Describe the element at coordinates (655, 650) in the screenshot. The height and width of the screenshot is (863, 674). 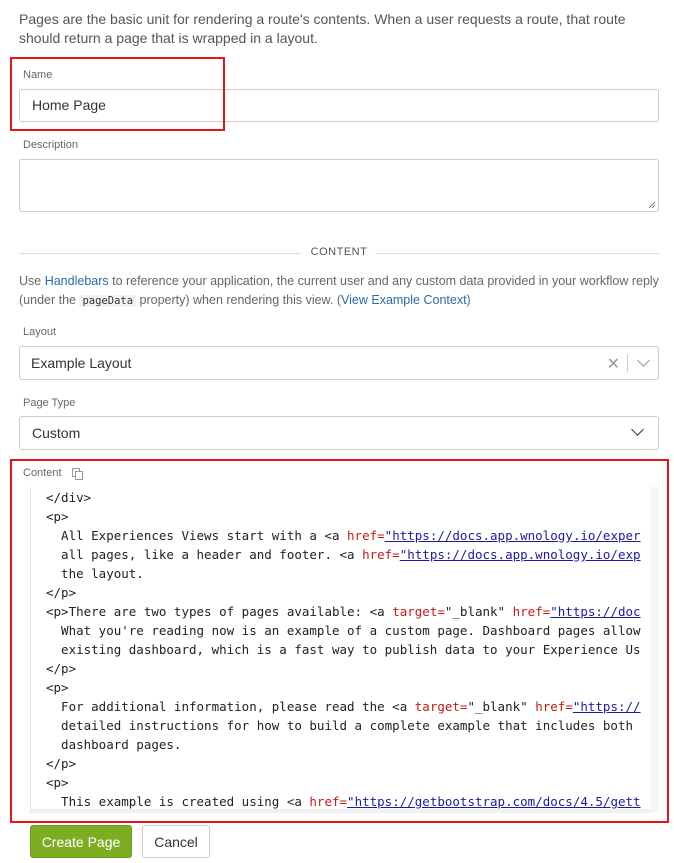
I see `editor-vertical-scrollbar` at that location.